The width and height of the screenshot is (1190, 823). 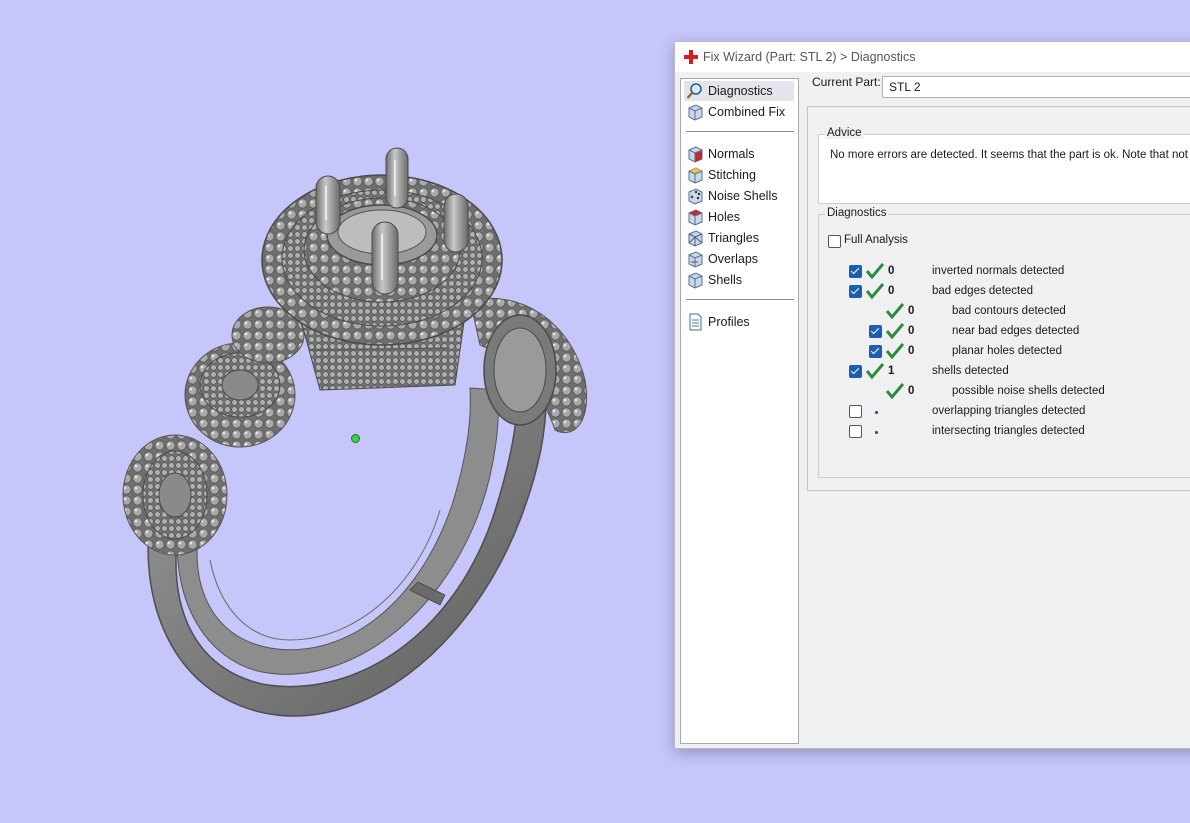 I want to click on nav-item-overlaps: Overlaps, so click(x=739, y=259).